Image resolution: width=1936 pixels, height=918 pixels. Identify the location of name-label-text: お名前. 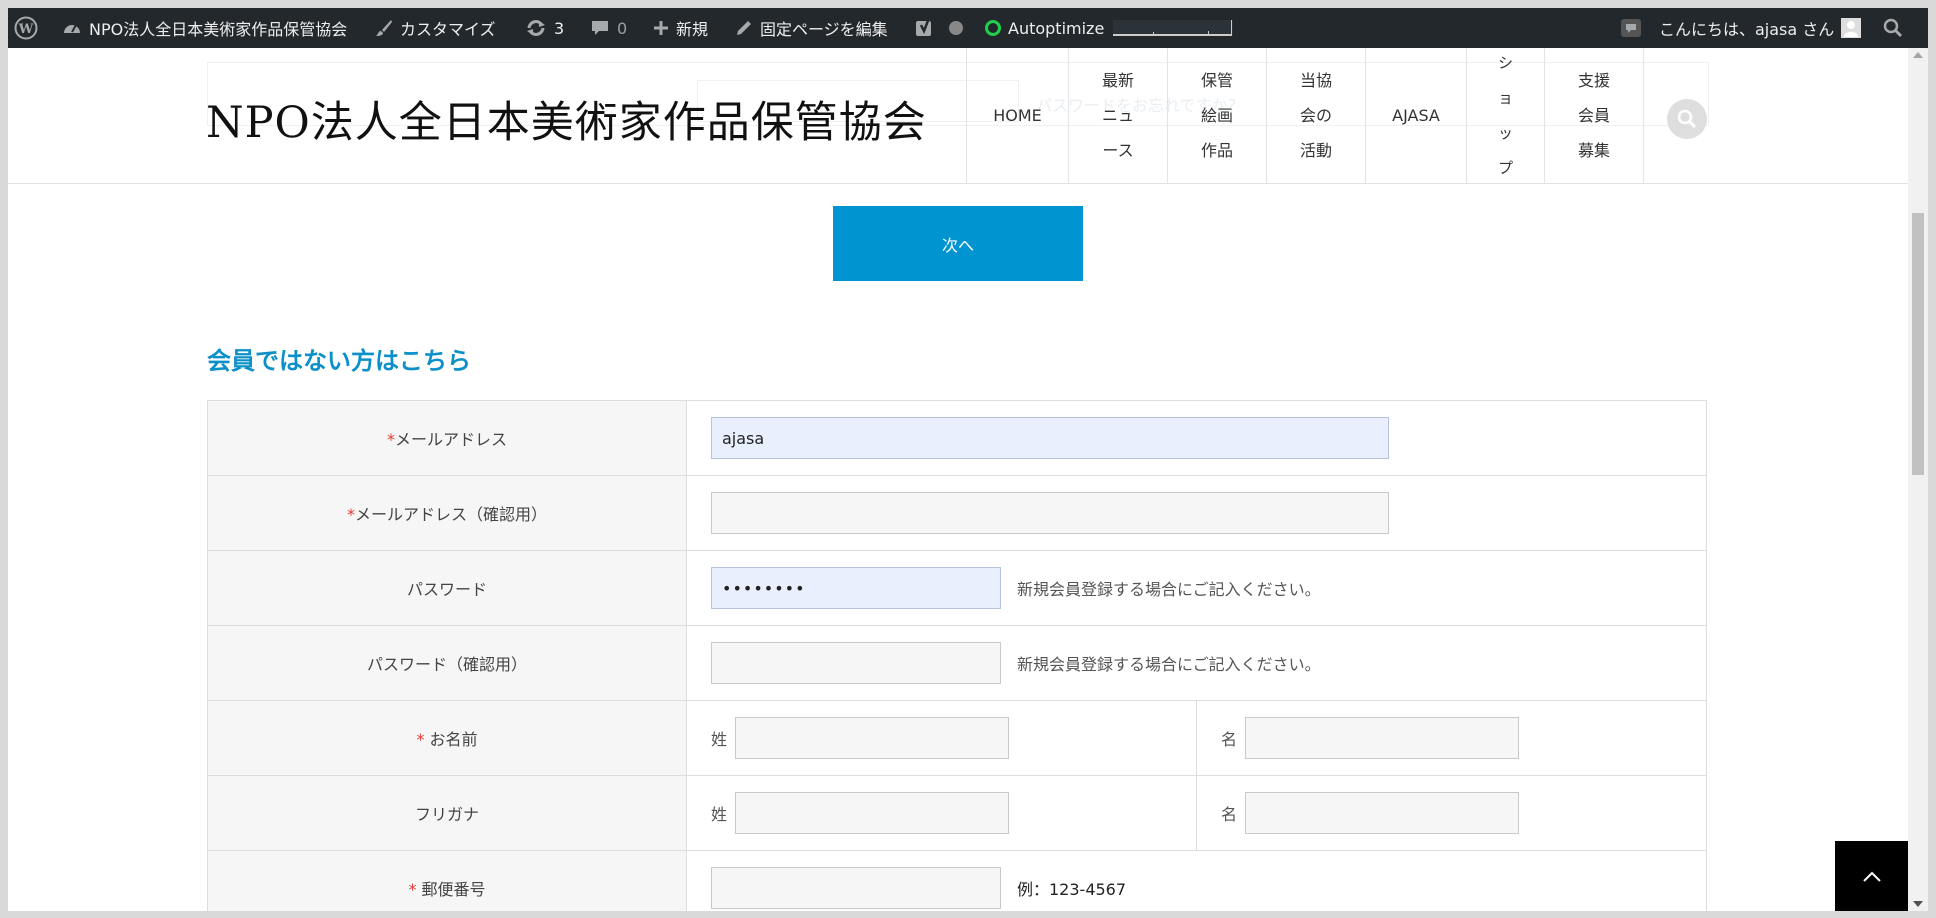
(453, 739).